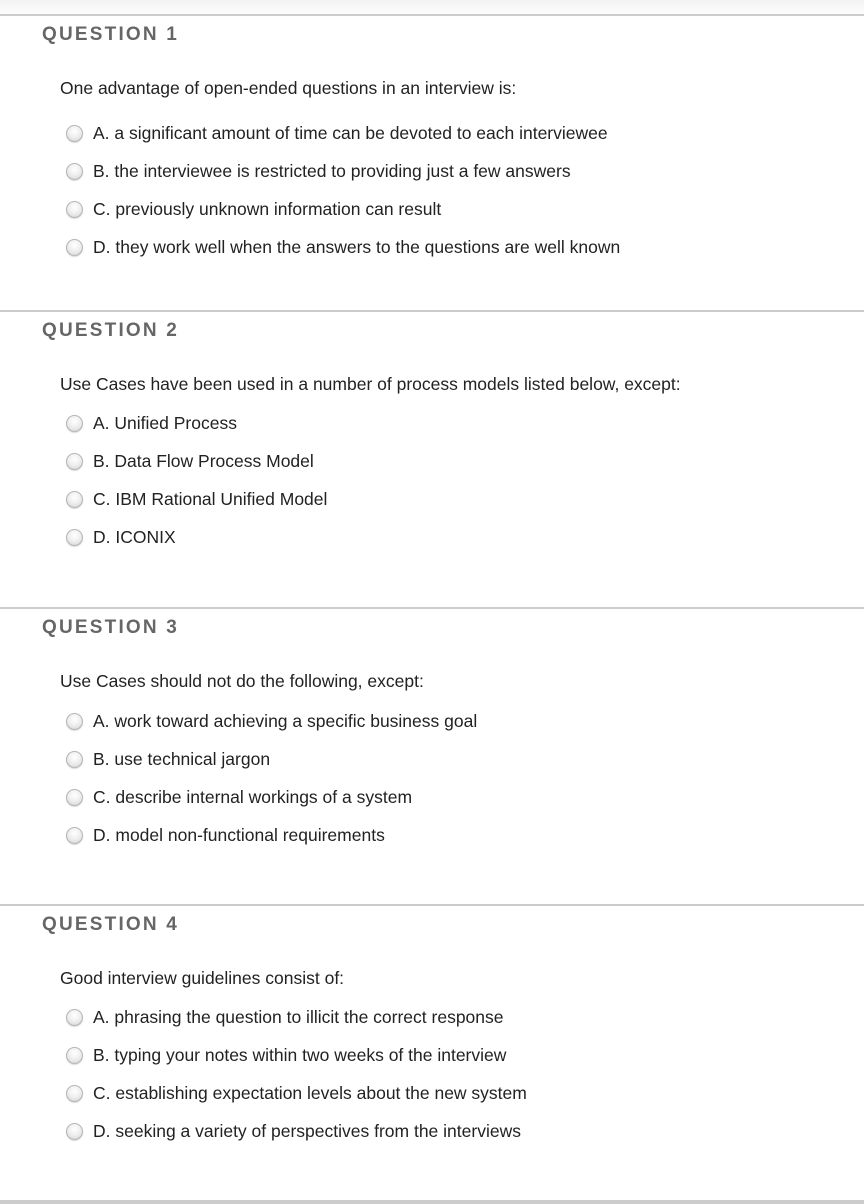  Describe the element at coordinates (165, 422) in the screenshot. I see `option-label: A. Unified Process` at that location.